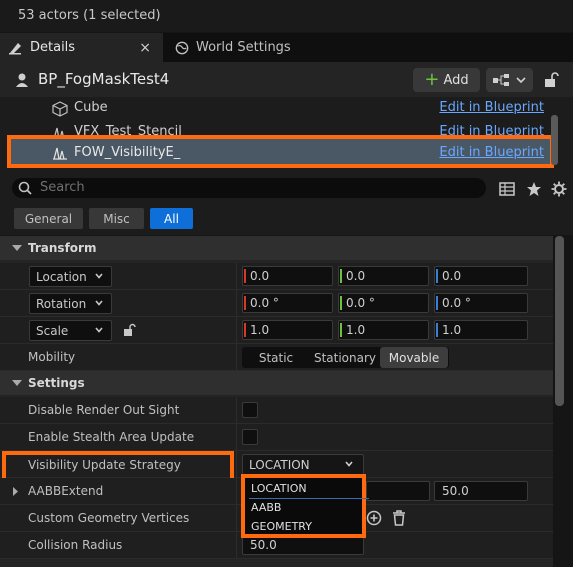 This screenshot has height=567, width=573. I want to click on cube-icon, so click(60, 109).